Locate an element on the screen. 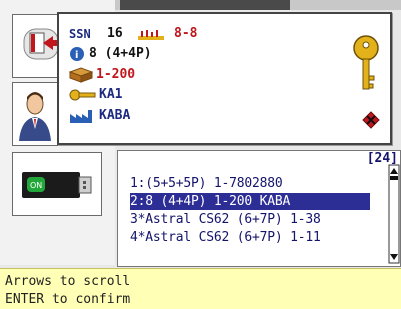 The image size is (401, 309). svg-text: ON is located at coordinates (36, 185).